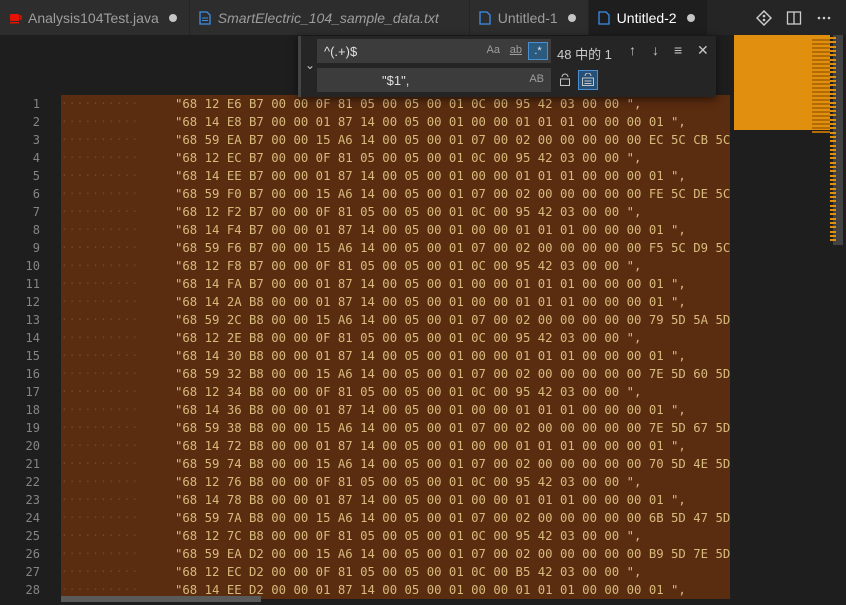 This screenshot has height=605, width=846. What do you see at coordinates (36, 248) in the screenshot?
I see `line-number: 9` at bounding box center [36, 248].